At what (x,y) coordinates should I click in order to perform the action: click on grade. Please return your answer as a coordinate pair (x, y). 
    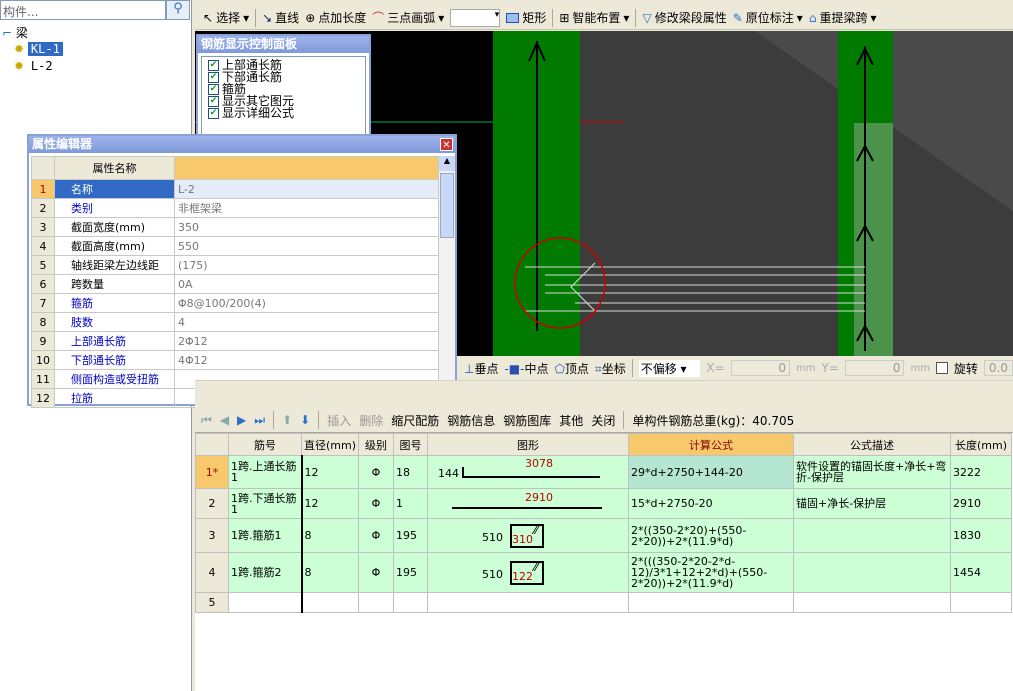
    Looking at the image, I should click on (376, 602).